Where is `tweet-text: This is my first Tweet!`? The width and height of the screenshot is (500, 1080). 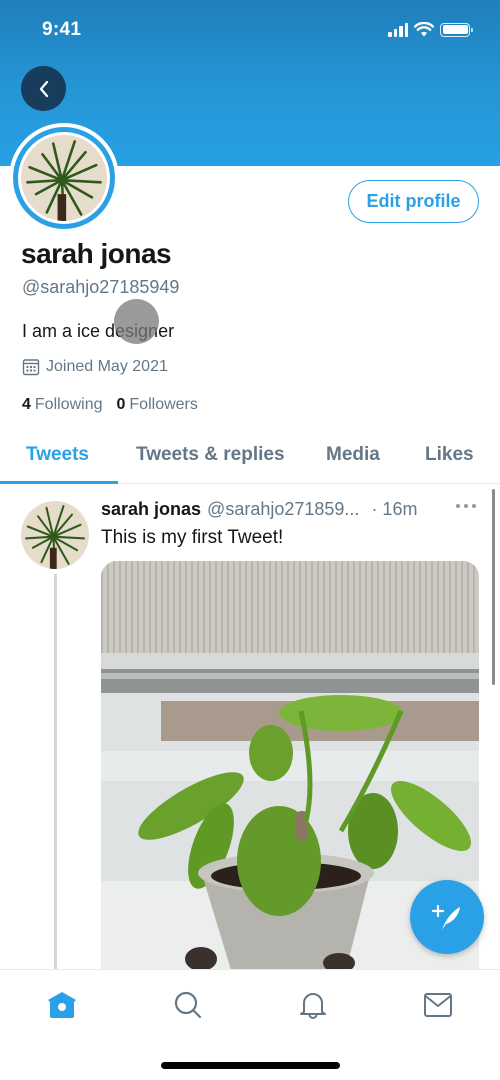
tweet-text: This is my first Tweet! is located at coordinates (192, 537).